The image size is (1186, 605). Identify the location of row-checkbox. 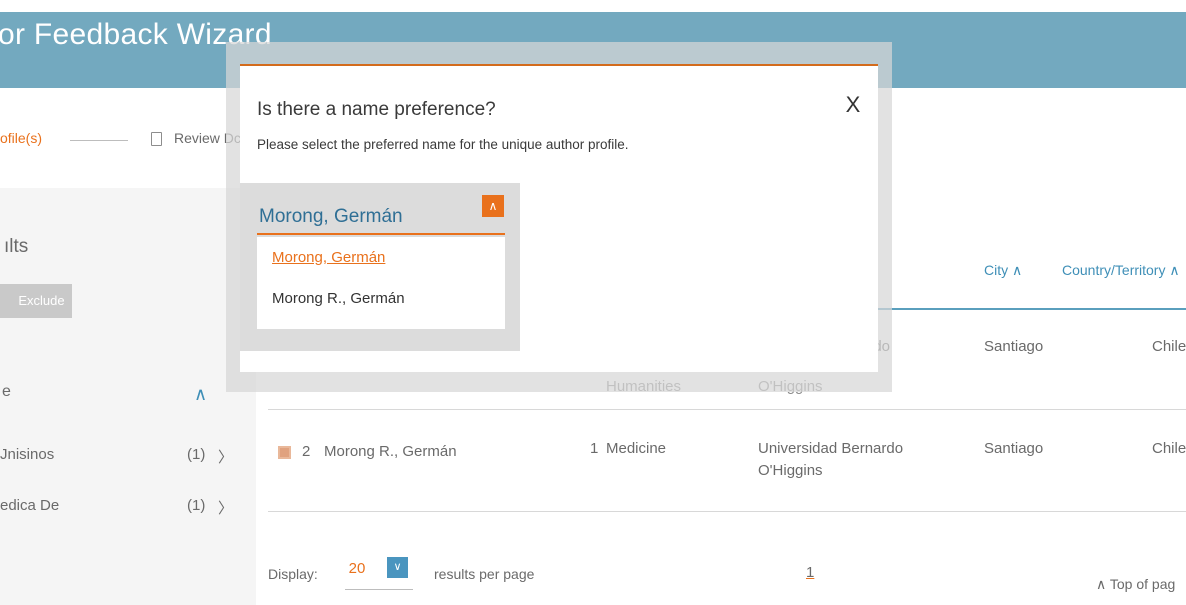
(284, 452).